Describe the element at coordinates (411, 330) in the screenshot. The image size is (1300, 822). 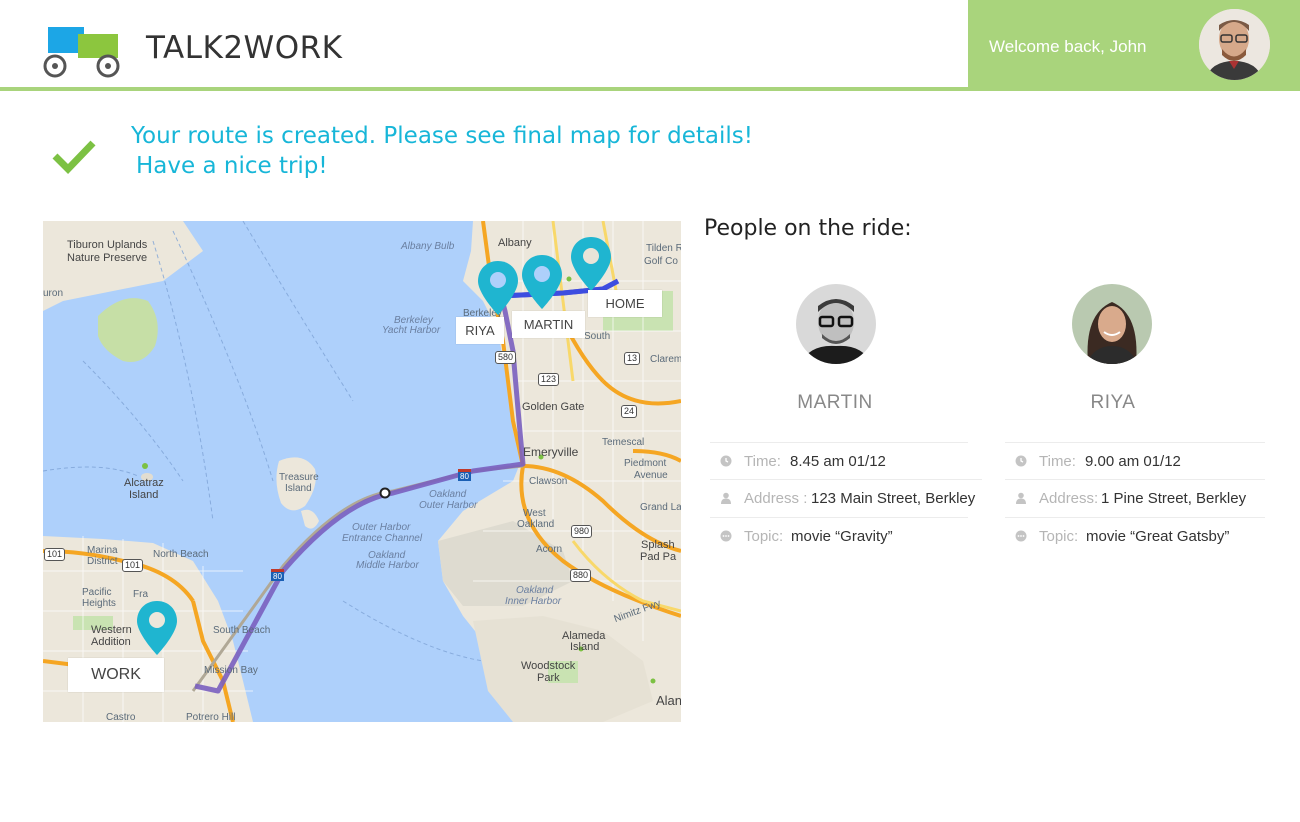
I see `map-label-yacht-harbor: Yacht Harbor` at that location.